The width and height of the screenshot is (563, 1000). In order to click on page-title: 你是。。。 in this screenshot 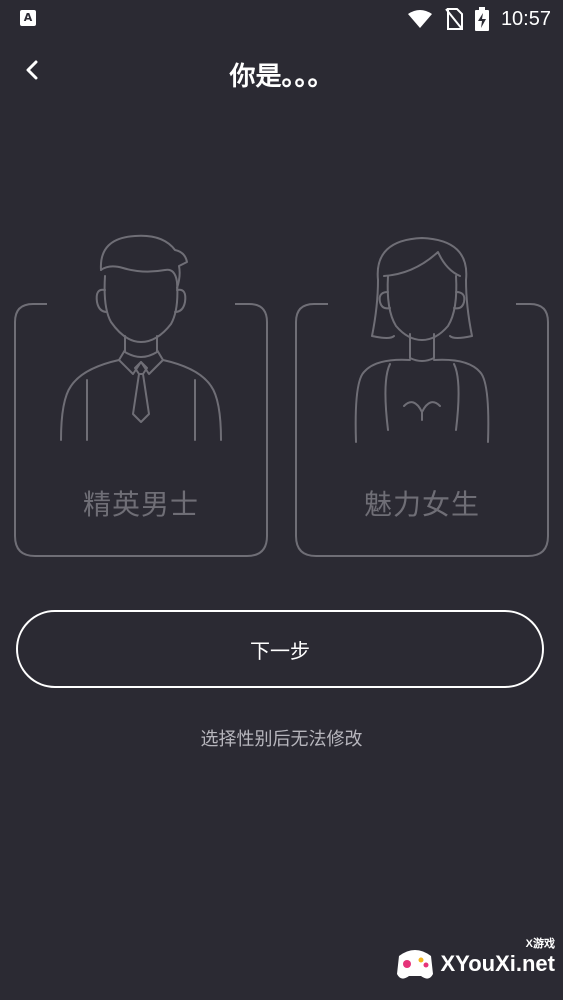, I will do `click(281, 77)`.